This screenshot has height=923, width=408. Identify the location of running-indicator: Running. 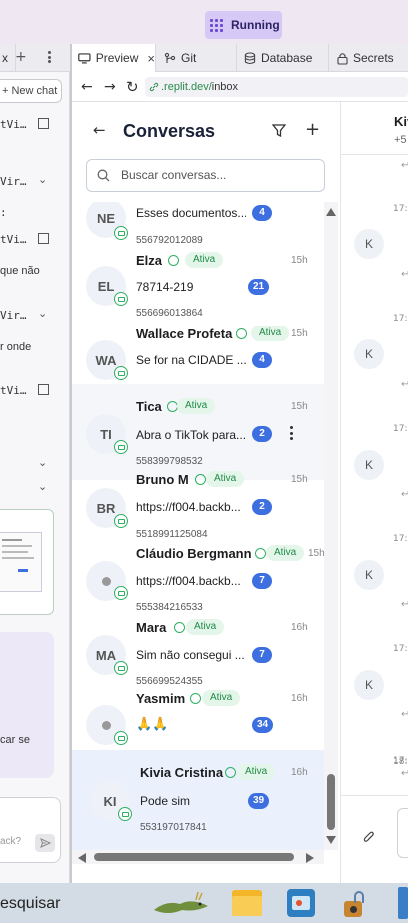
(243, 25).